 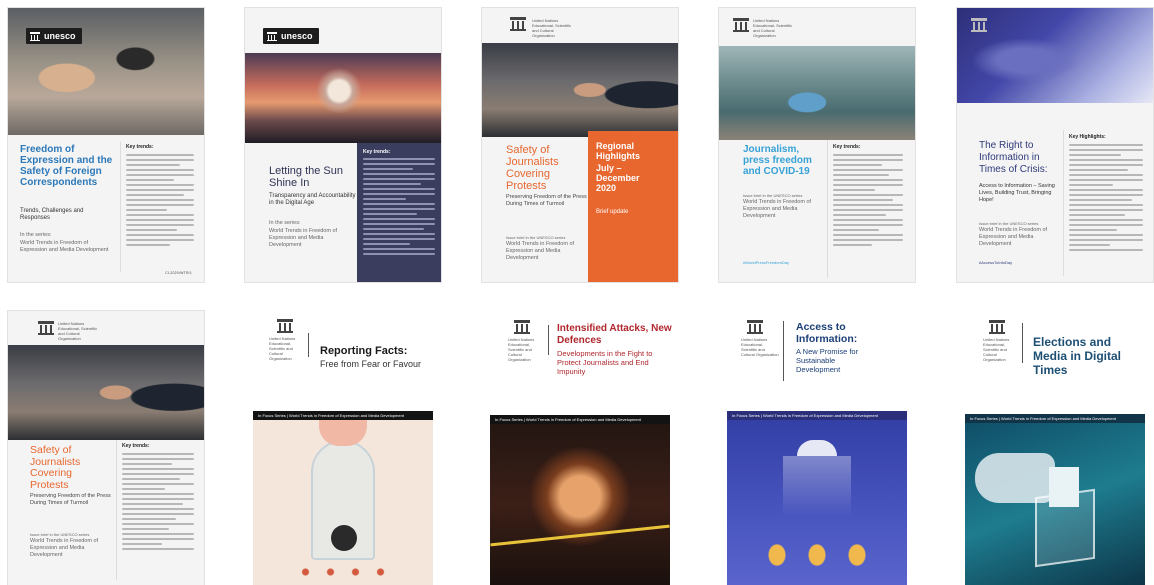 What do you see at coordinates (817, 486) in the screenshot?
I see `light-beam` at bounding box center [817, 486].